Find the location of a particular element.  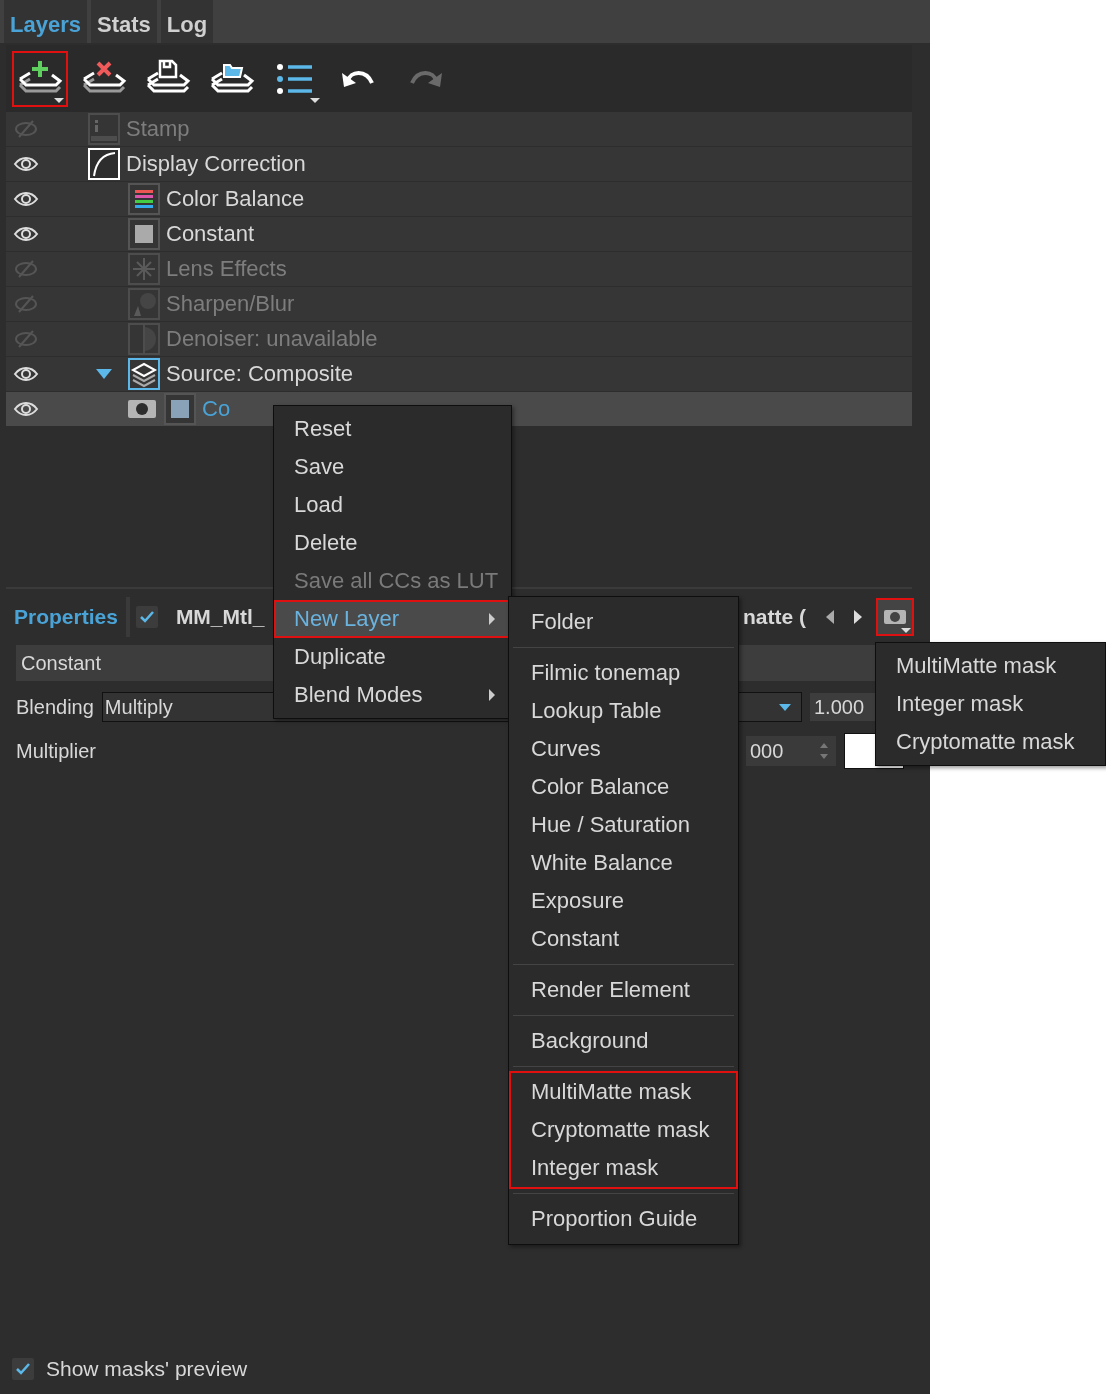

layer-name: Constant is located at coordinates (210, 234).